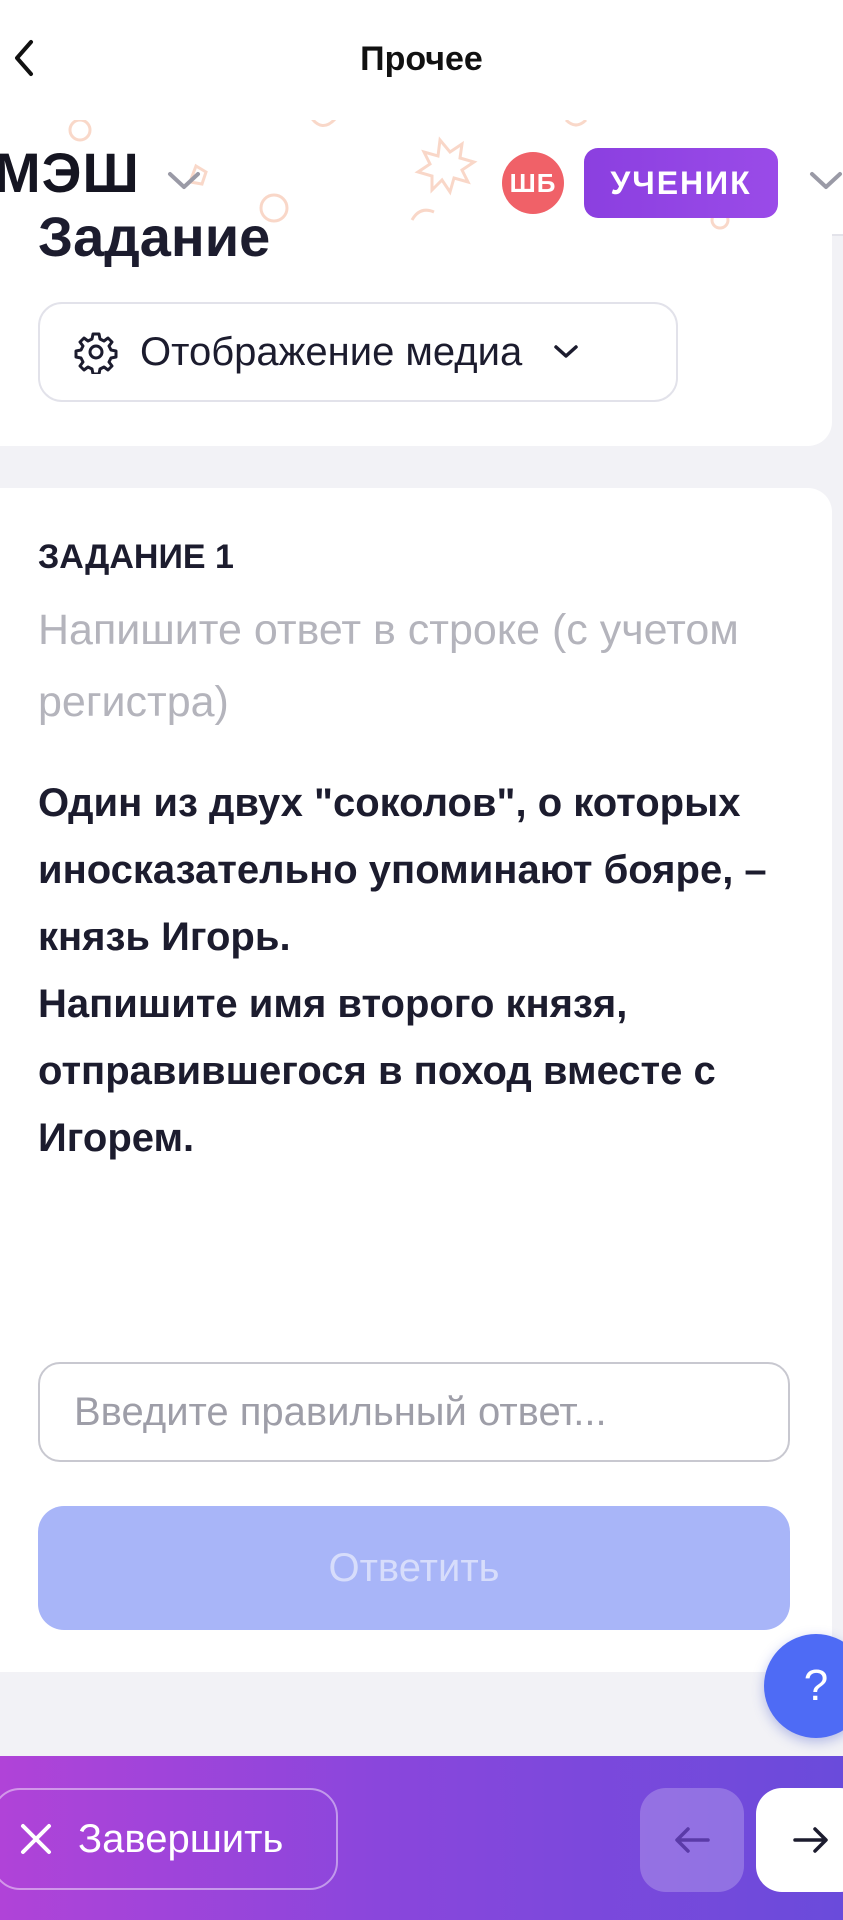  I want to click on submit-answer-button: Ответить, so click(414, 1568).